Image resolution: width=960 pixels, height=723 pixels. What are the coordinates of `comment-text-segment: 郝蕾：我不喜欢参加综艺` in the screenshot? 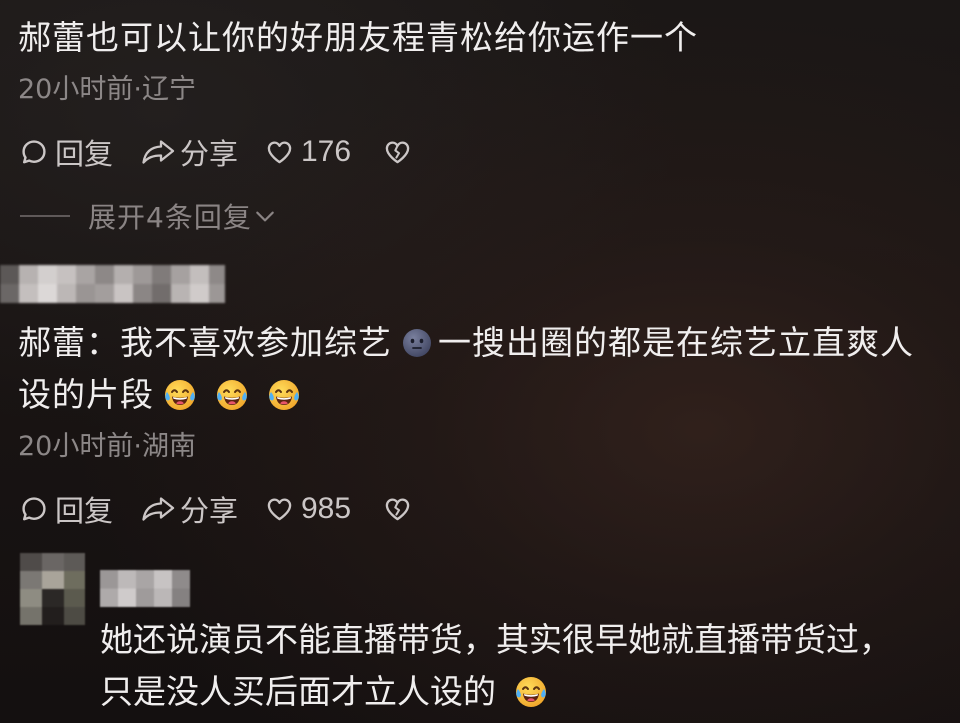 It's located at (205, 342).